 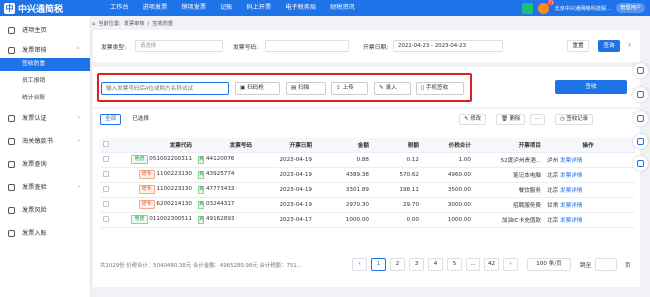 I want to click on col-item: 开票项目, so click(x=509, y=145).